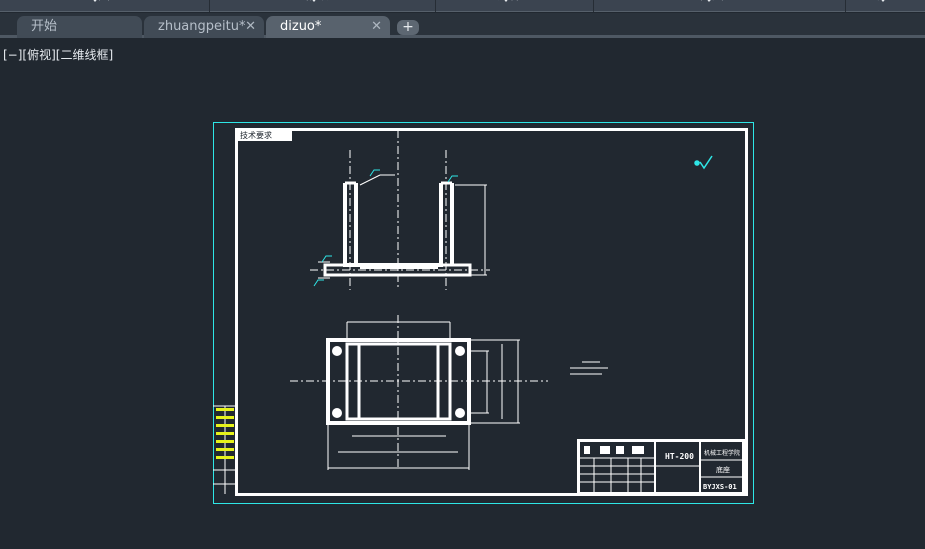  I want to click on title-block-material: HT-200, so click(679, 456).